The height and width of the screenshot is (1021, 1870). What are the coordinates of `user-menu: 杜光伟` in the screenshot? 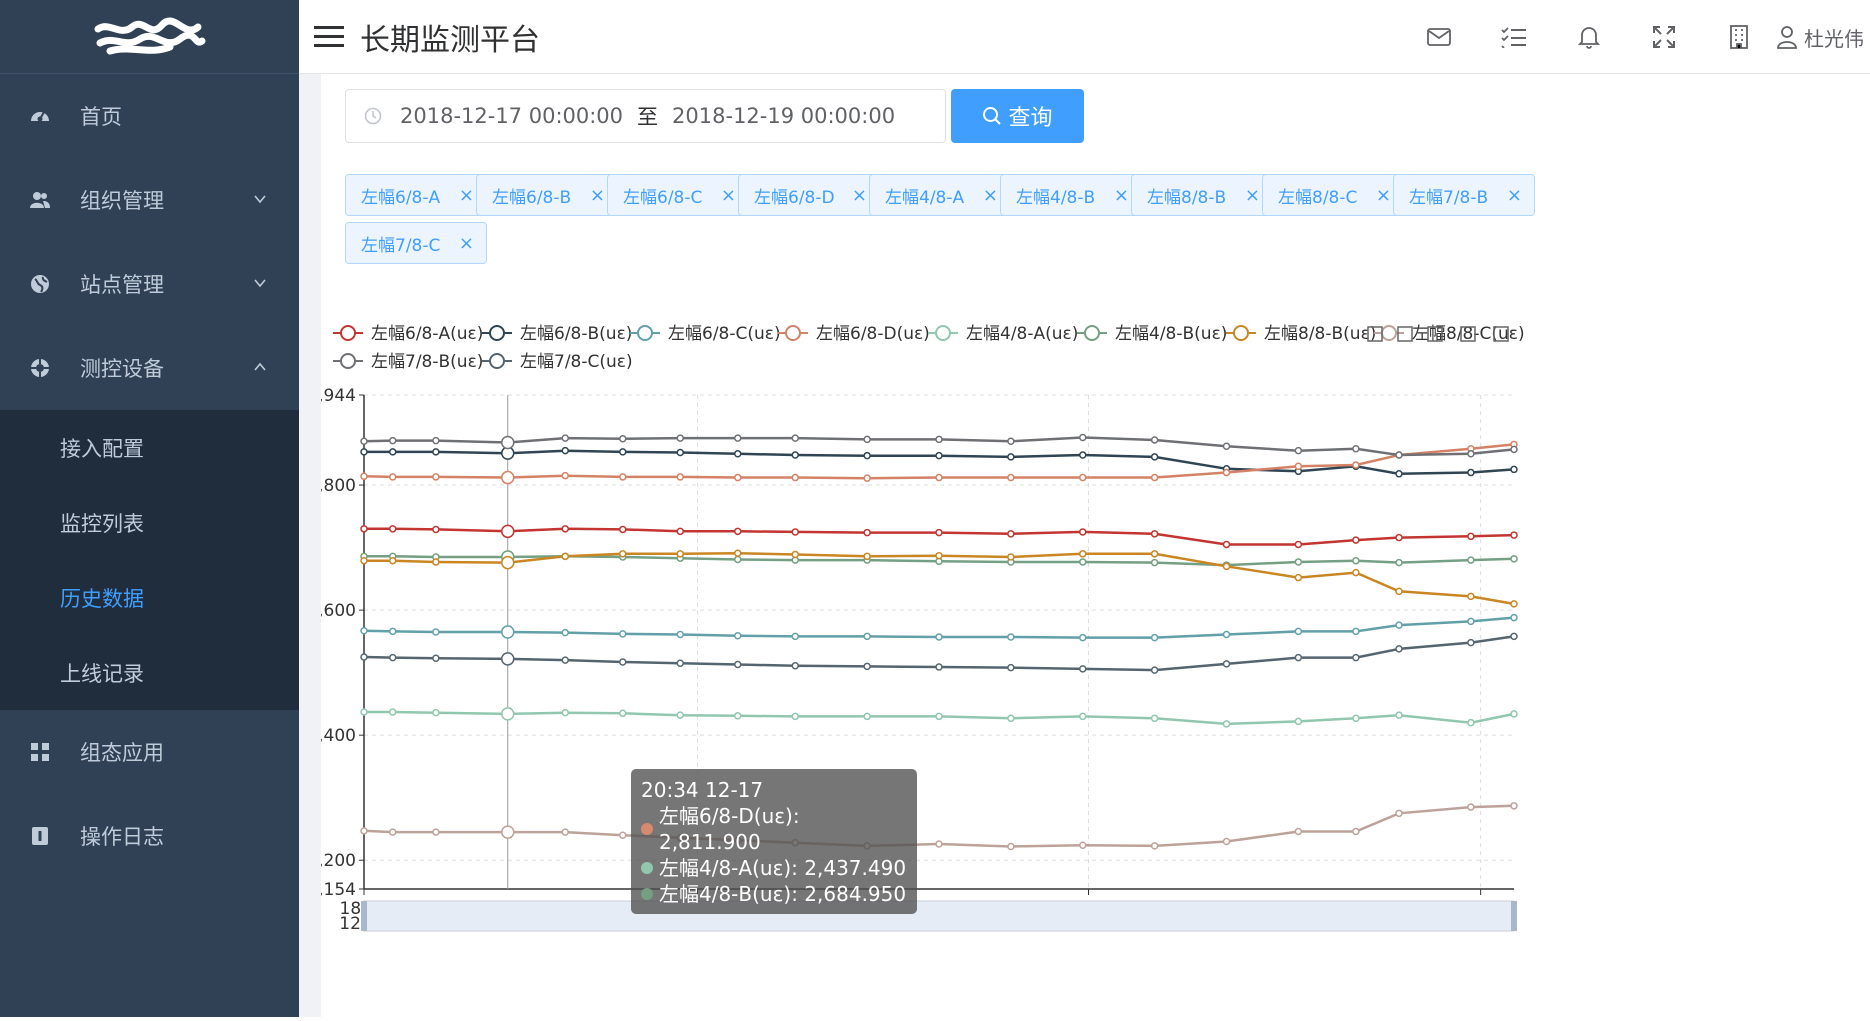 It's located at (1823, 37).